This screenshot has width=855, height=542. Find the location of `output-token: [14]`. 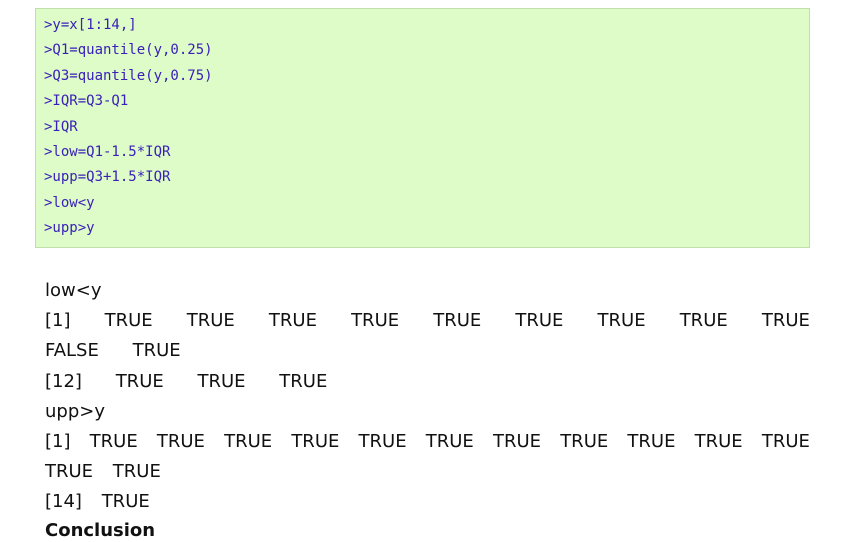

output-token: [14] is located at coordinates (63, 502).